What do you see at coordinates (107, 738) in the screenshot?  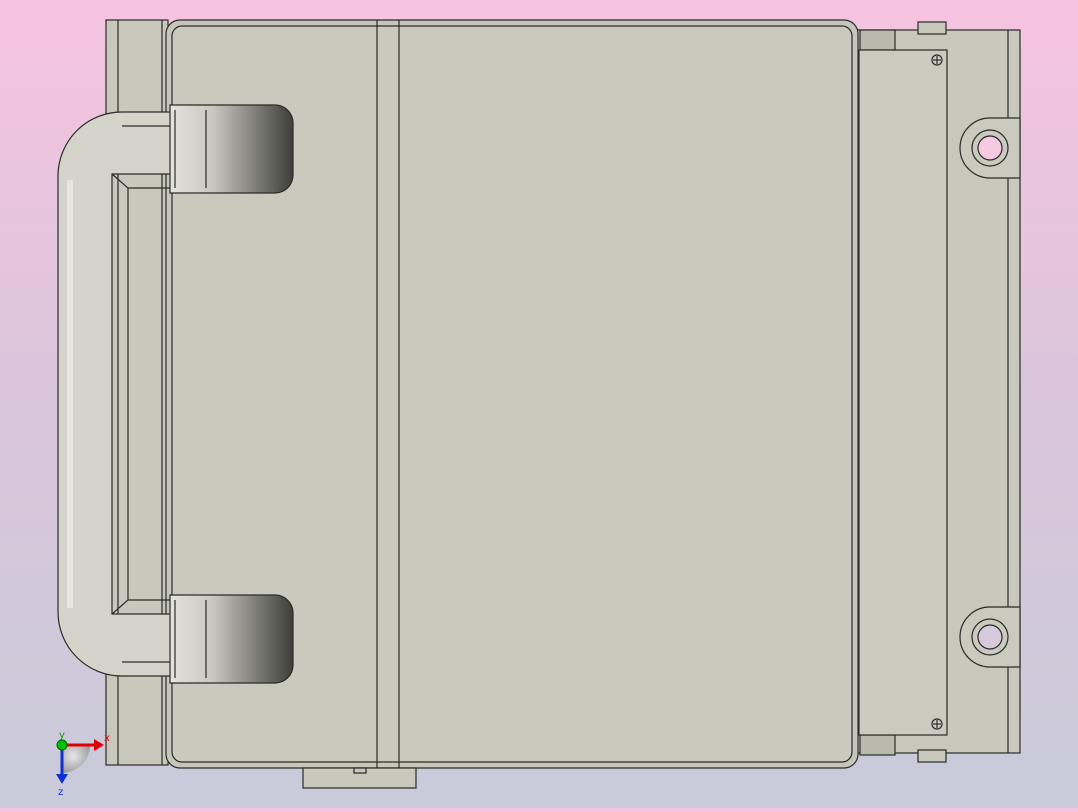 I see `x-axis-label: x` at bounding box center [107, 738].